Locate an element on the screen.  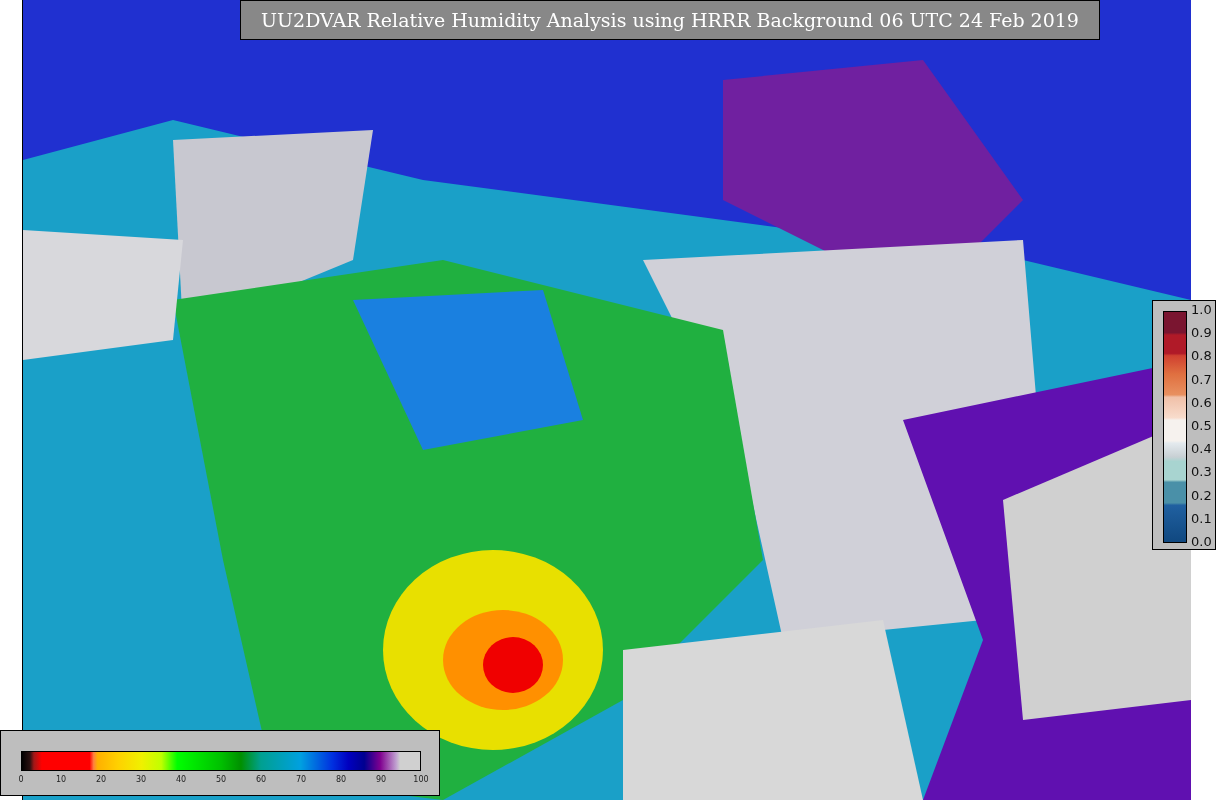
tick-label: 50 is located at coordinates (221, 780).